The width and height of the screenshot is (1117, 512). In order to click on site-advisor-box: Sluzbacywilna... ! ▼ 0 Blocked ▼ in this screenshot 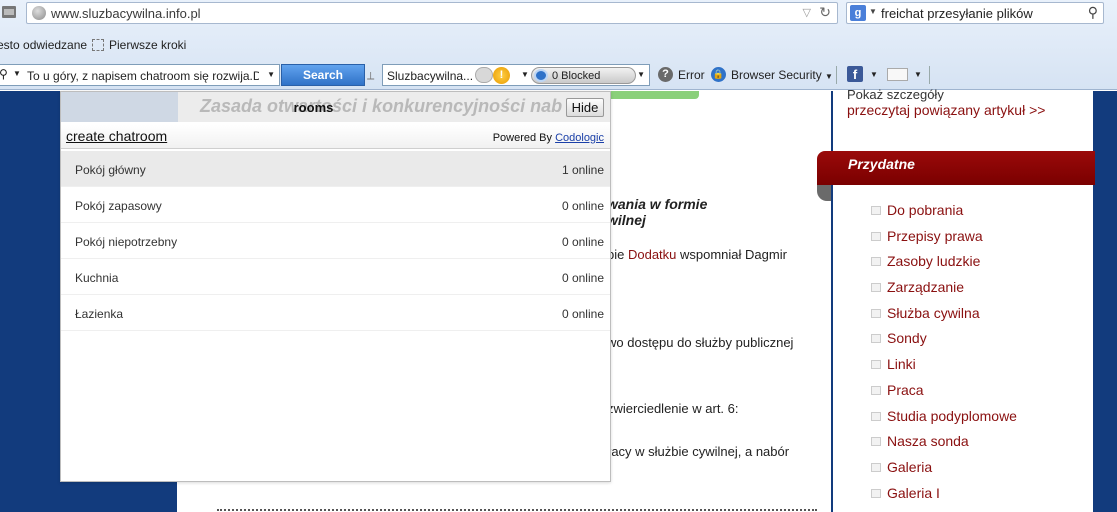, I will do `click(516, 75)`.